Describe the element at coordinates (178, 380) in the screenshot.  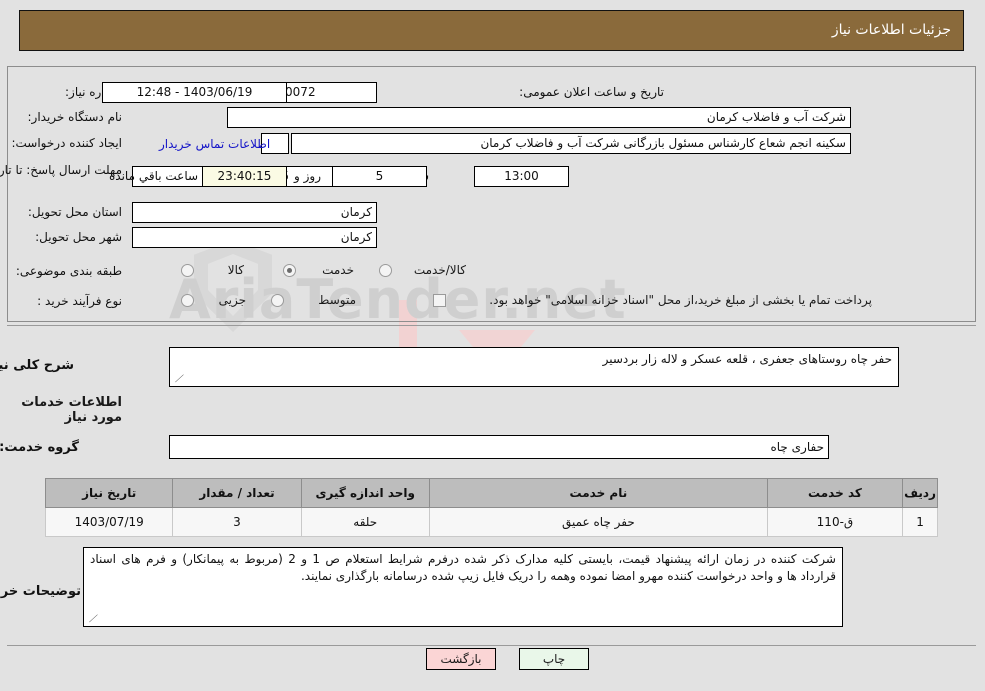
I see `resize-grip-icon: ⟍` at that location.